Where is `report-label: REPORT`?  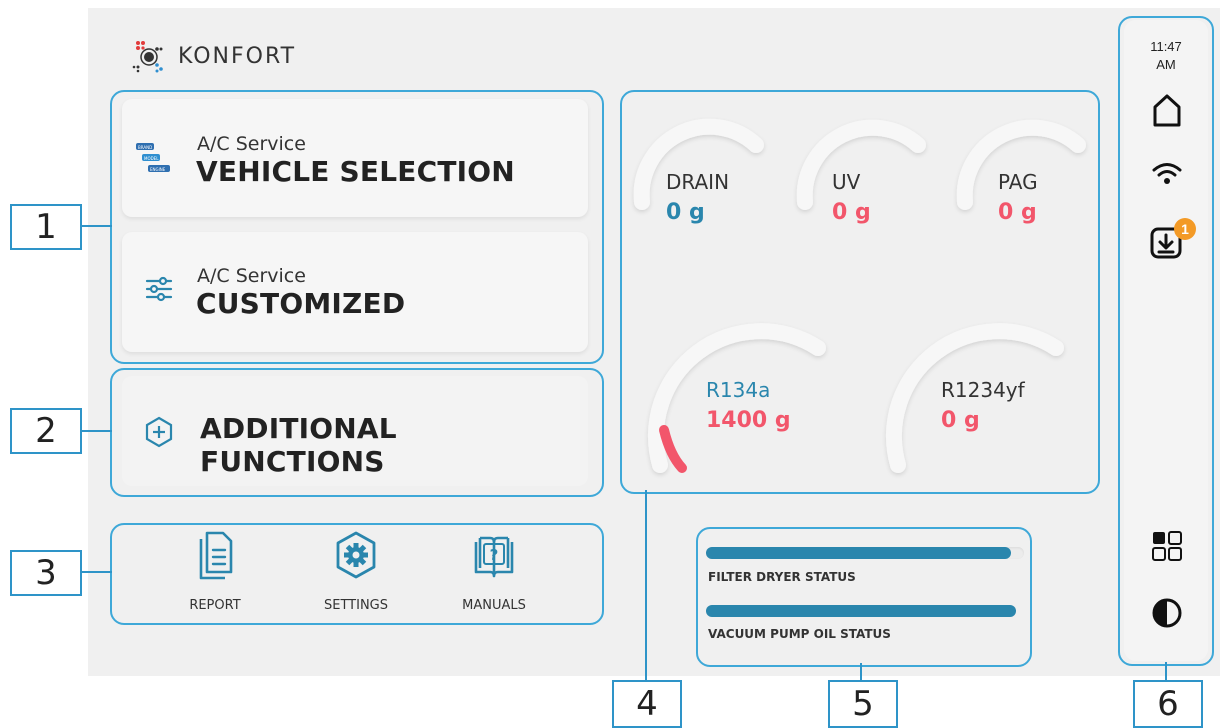
report-label: REPORT is located at coordinates (215, 605).